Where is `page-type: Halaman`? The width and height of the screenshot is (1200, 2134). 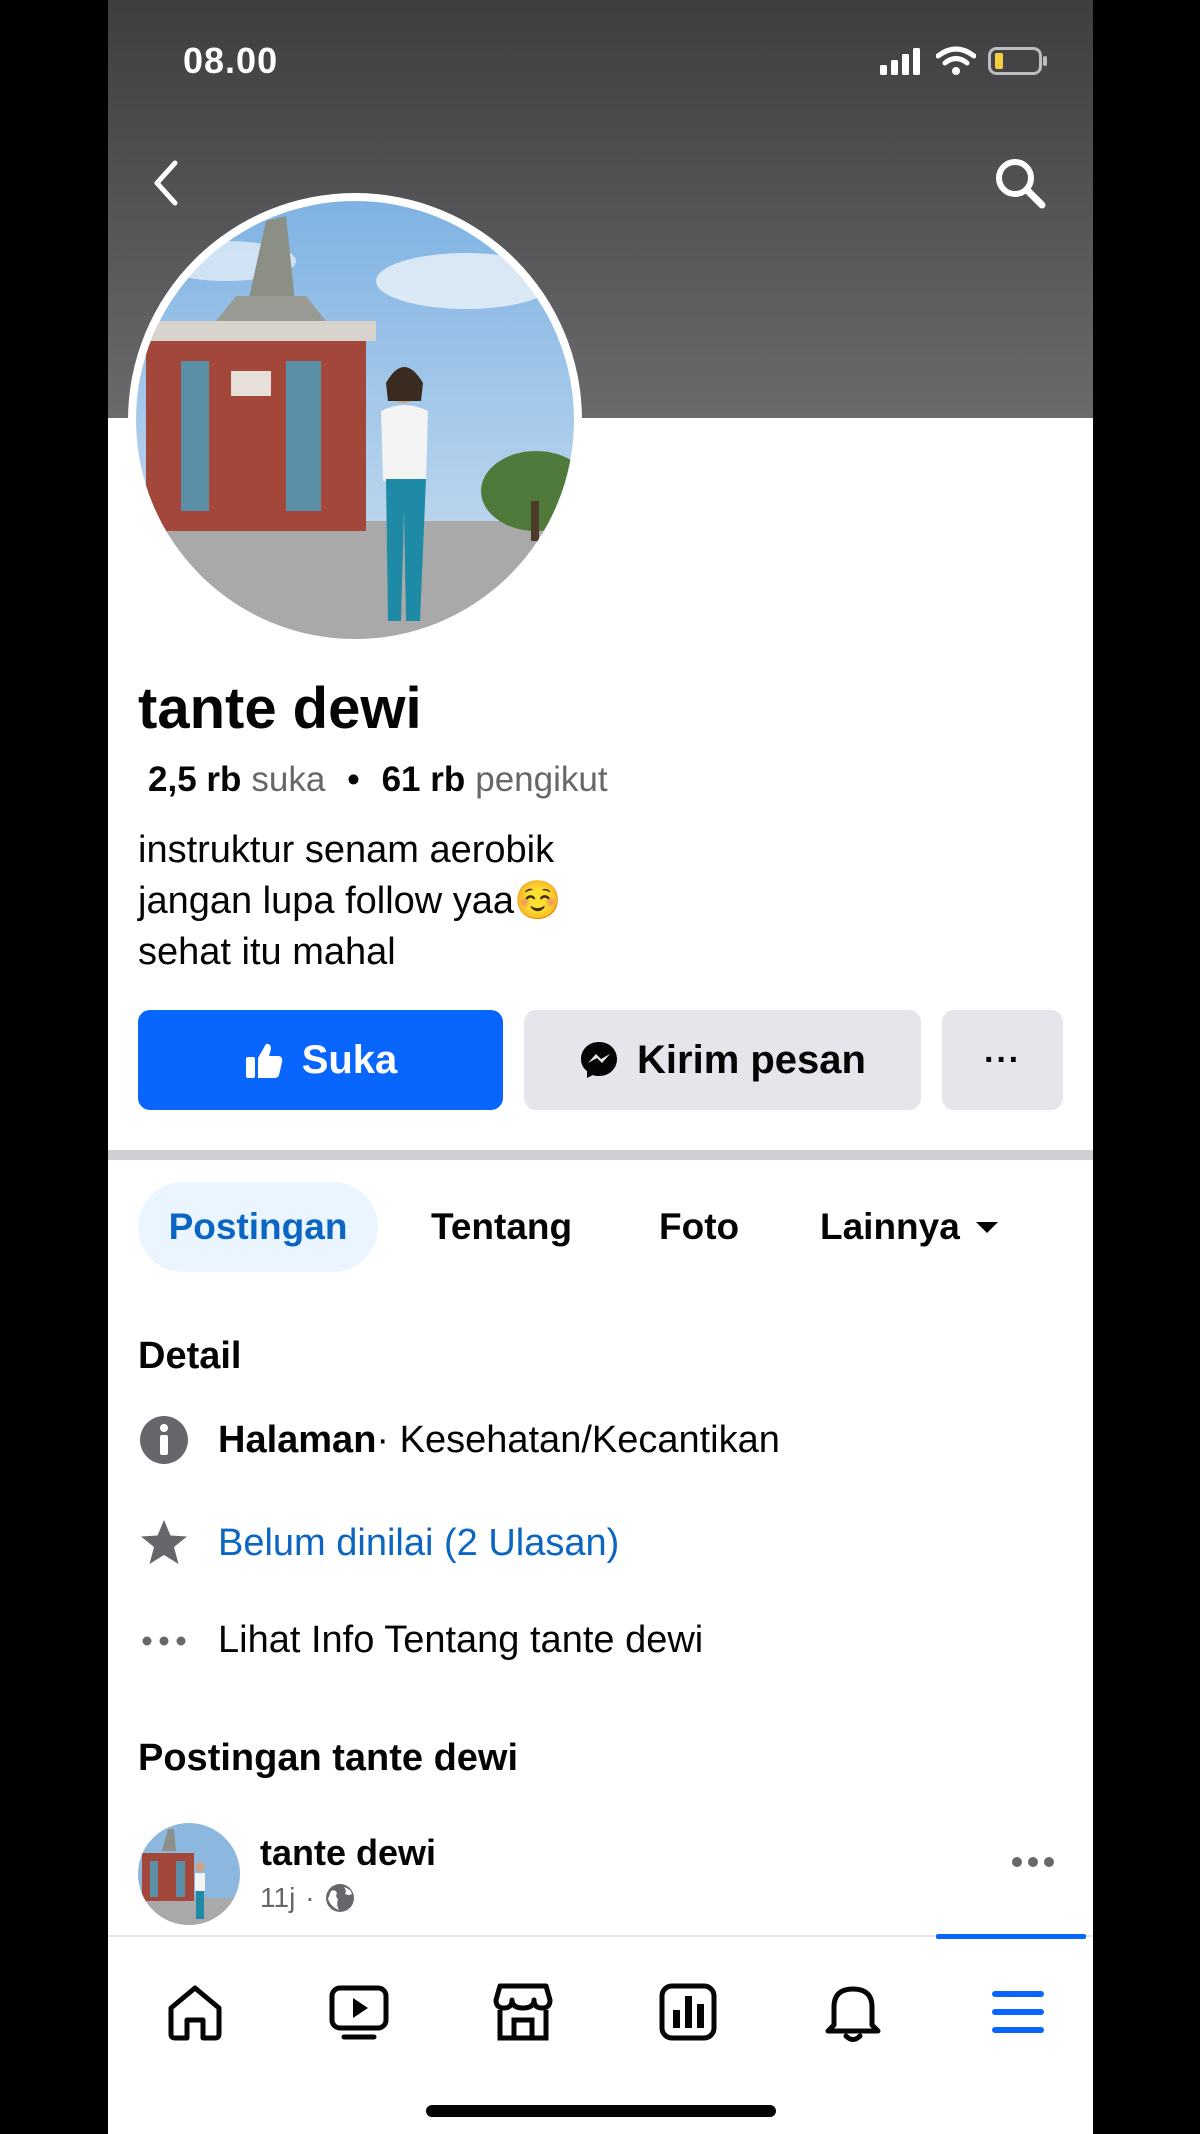 page-type: Halaman is located at coordinates (297, 1439).